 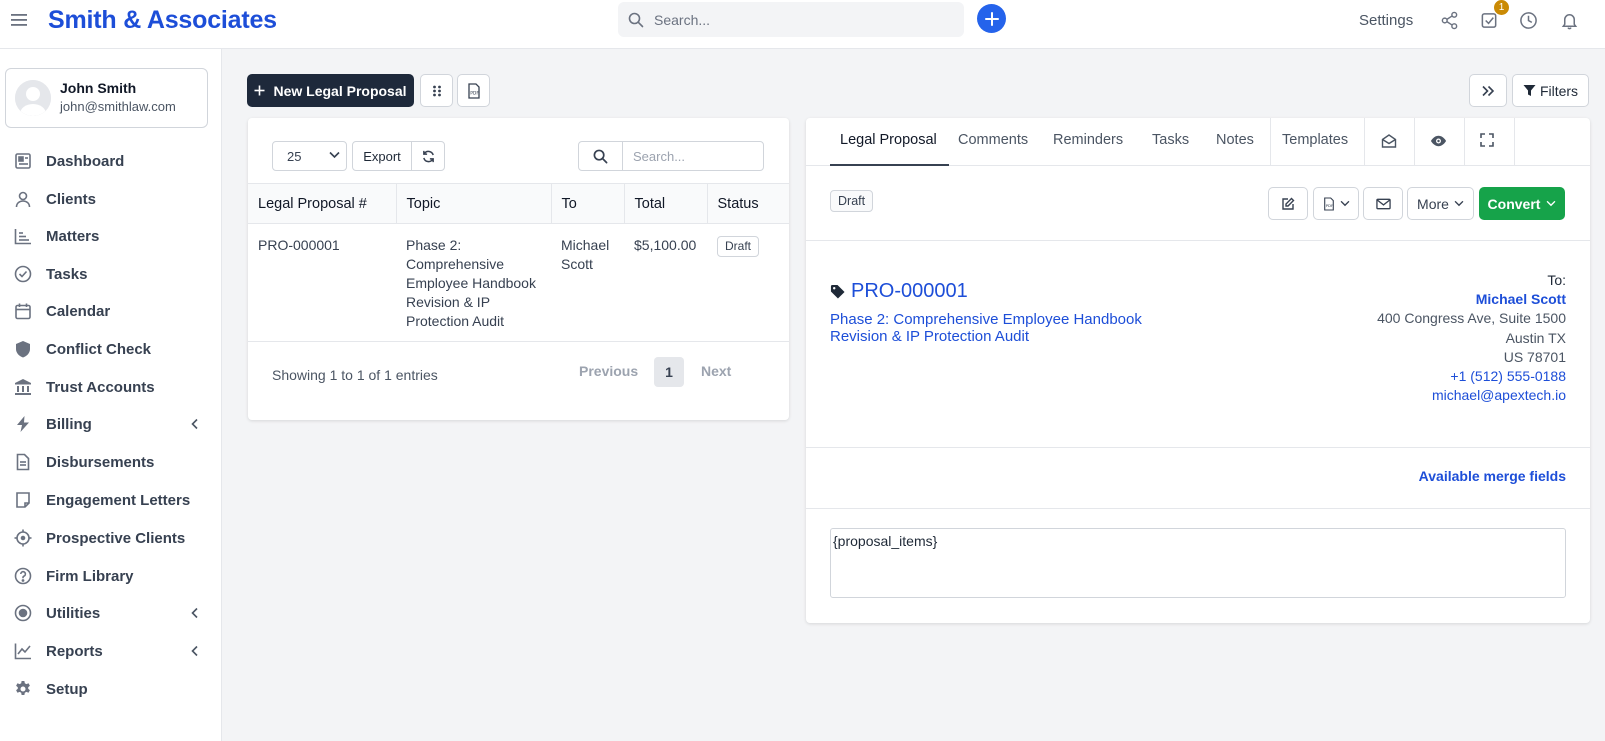 I want to click on edit-icon, so click(x=1288, y=203).